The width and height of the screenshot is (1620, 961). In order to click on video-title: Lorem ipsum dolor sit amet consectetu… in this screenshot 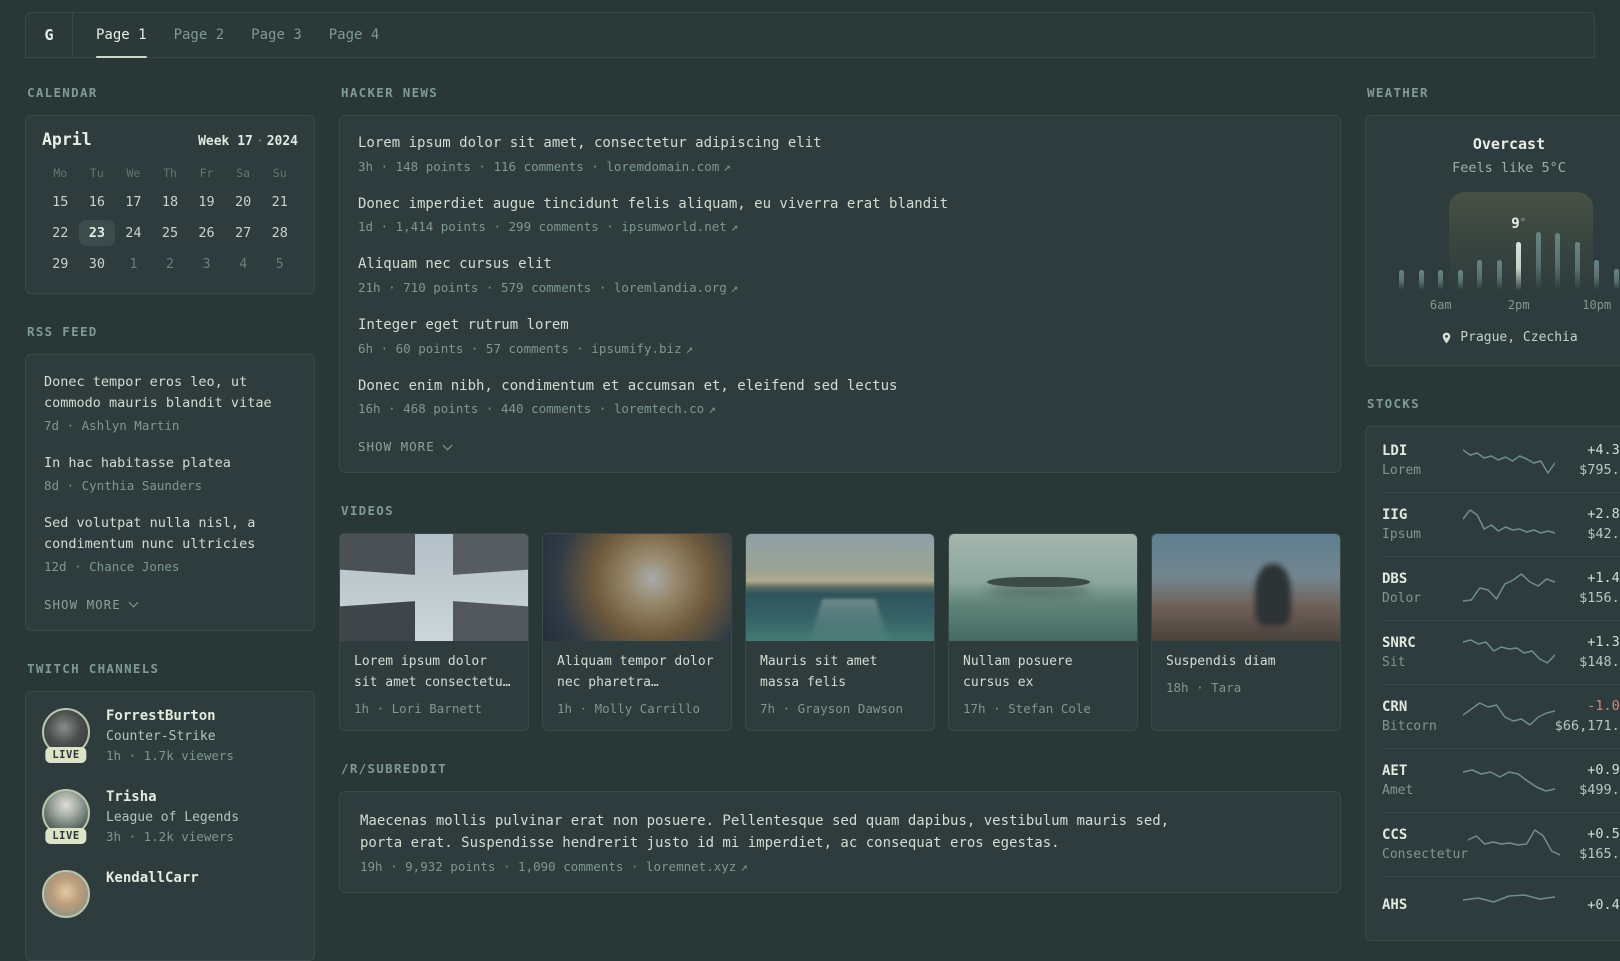, I will do `click(434, 673)`.